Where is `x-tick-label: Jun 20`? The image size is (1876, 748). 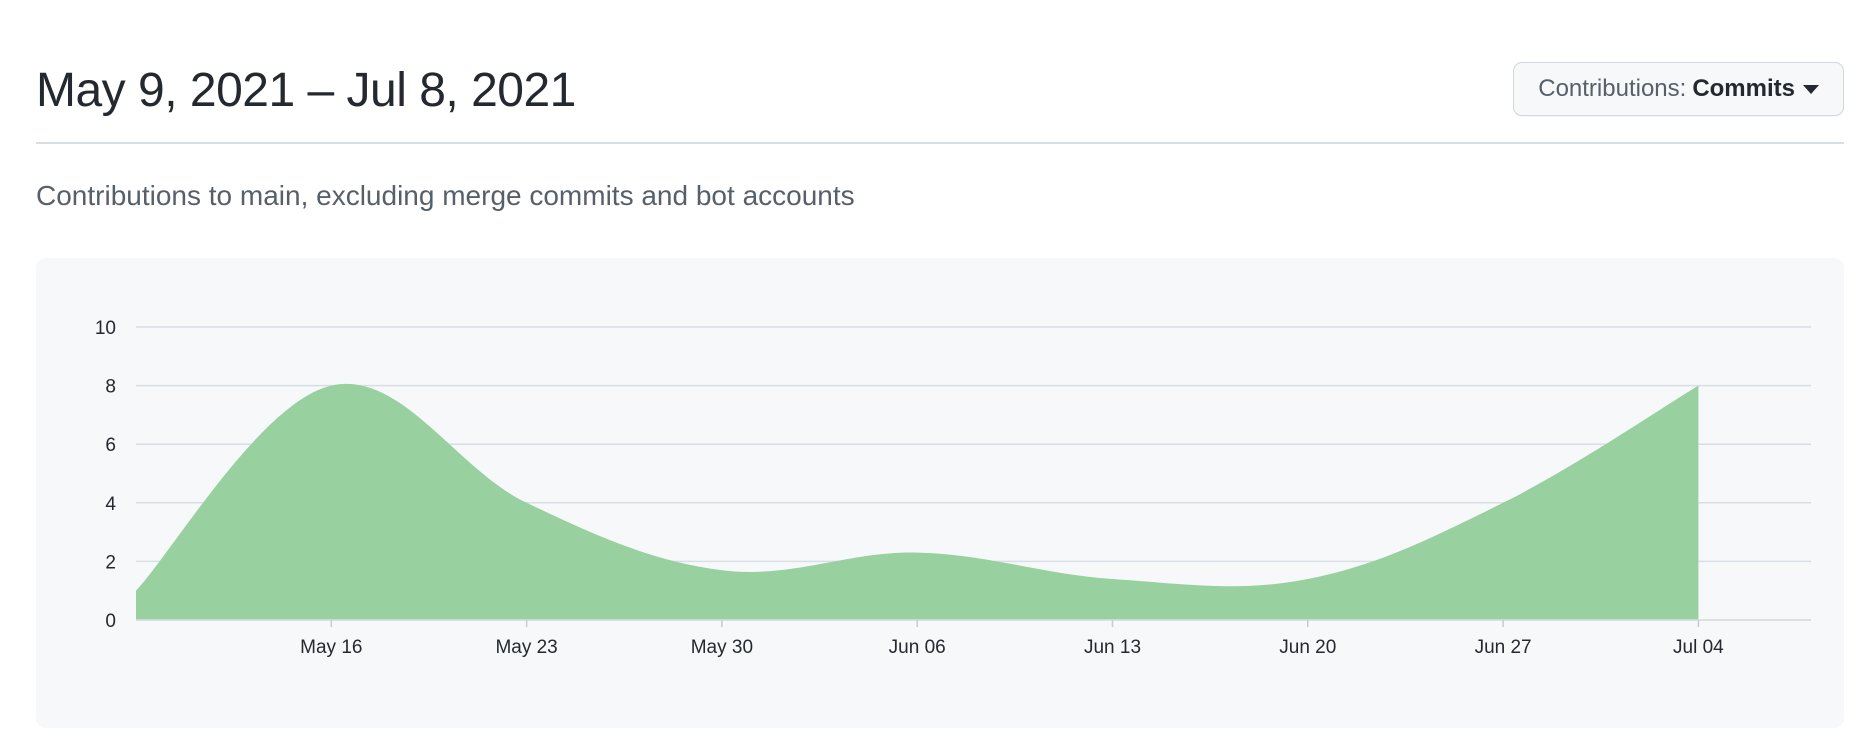
x-tick-label: Jun 20 is located at coordinates (1307, 647).